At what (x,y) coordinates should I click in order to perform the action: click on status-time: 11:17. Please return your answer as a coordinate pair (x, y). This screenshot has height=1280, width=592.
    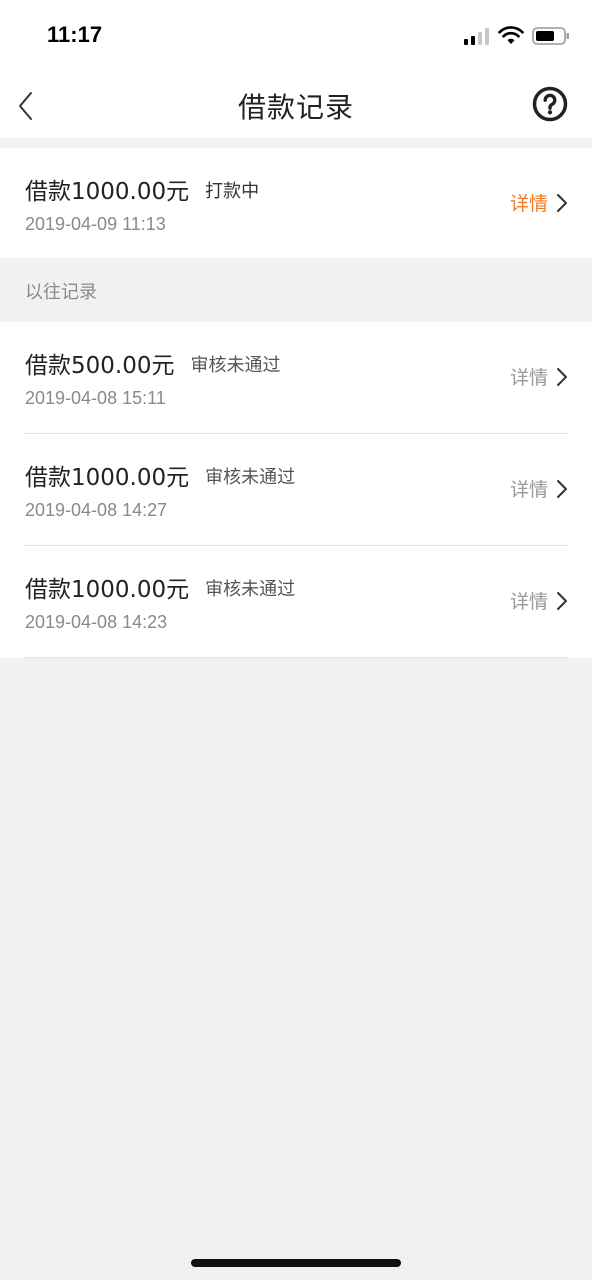
    Looking at the image, I should click on (75, 34).